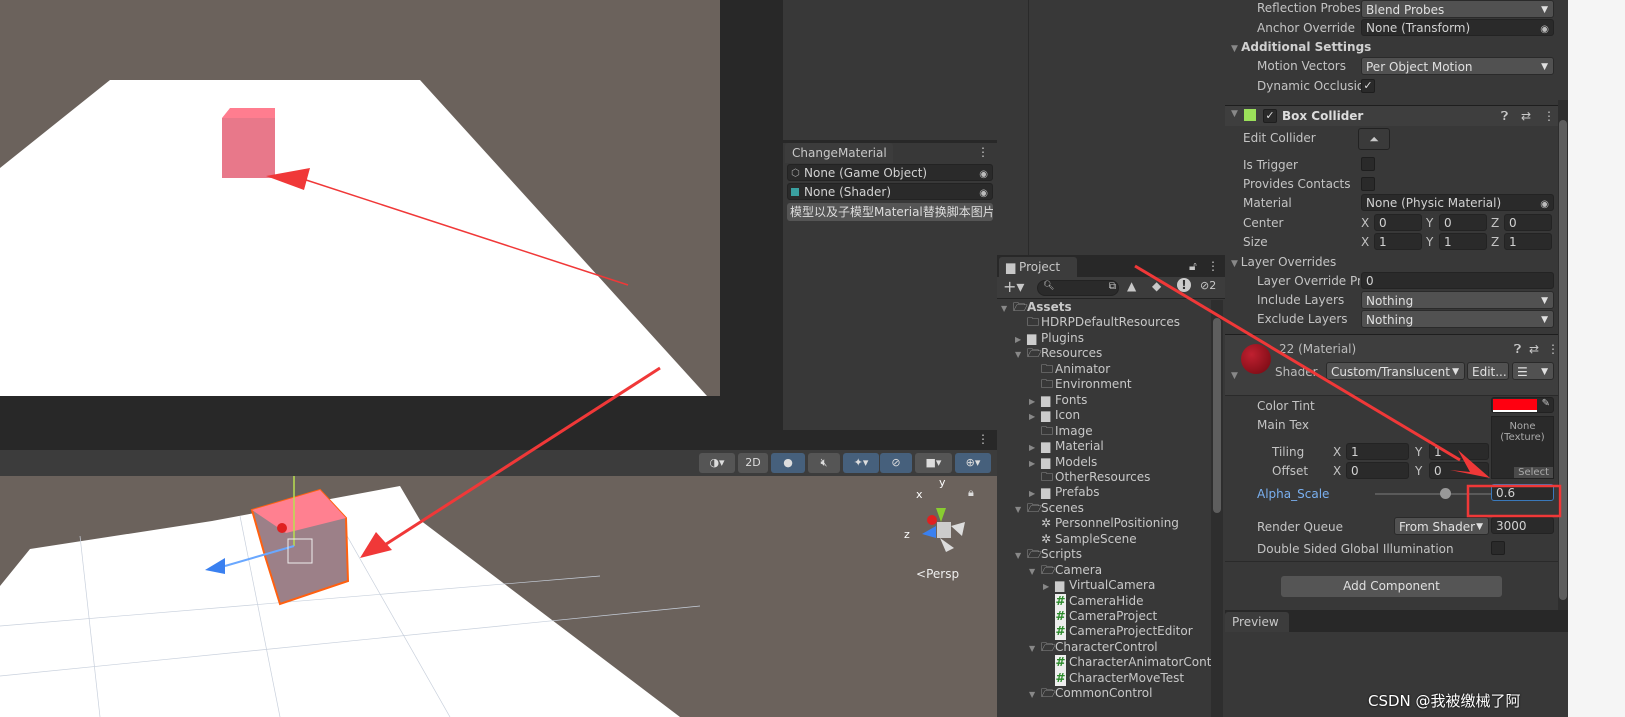  What do you see at coordinates (1528, 222) in the screenshot?
I see `center-z-field: 0` at bounding box center [1528, 222].